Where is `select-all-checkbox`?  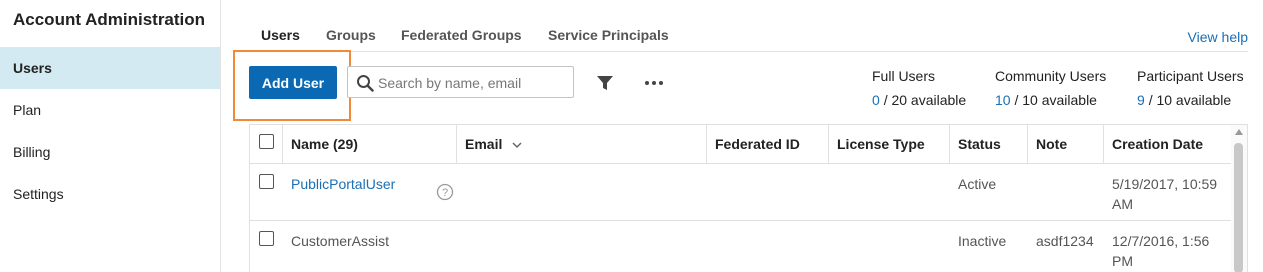
select-all-checkbox is located at coordinates (266, 141).